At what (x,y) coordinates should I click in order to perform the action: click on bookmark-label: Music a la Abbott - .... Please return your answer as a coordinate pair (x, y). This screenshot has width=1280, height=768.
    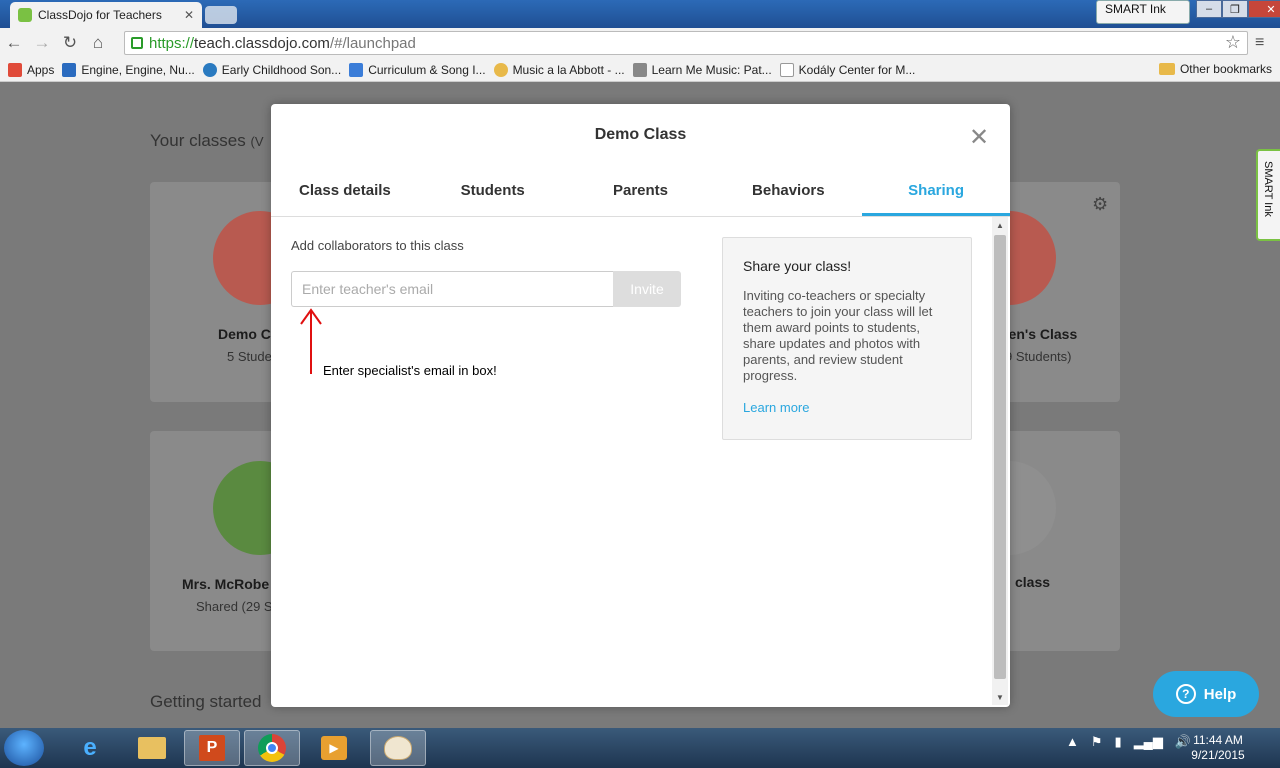
    Looking at the image, I should click on (568, 69).